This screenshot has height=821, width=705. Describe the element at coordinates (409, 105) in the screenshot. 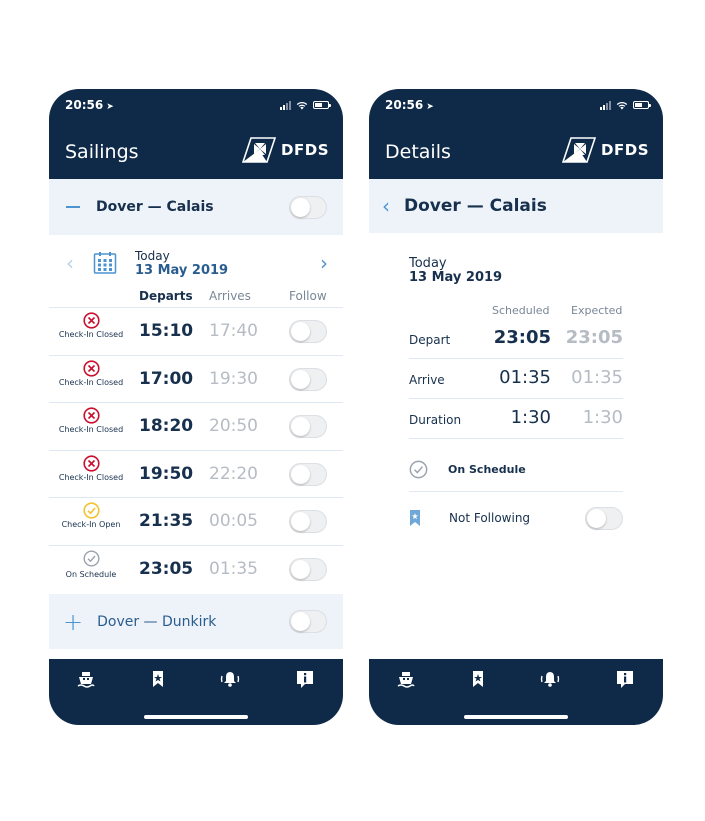

I see `status-time: 20:56 ➤` at that location.